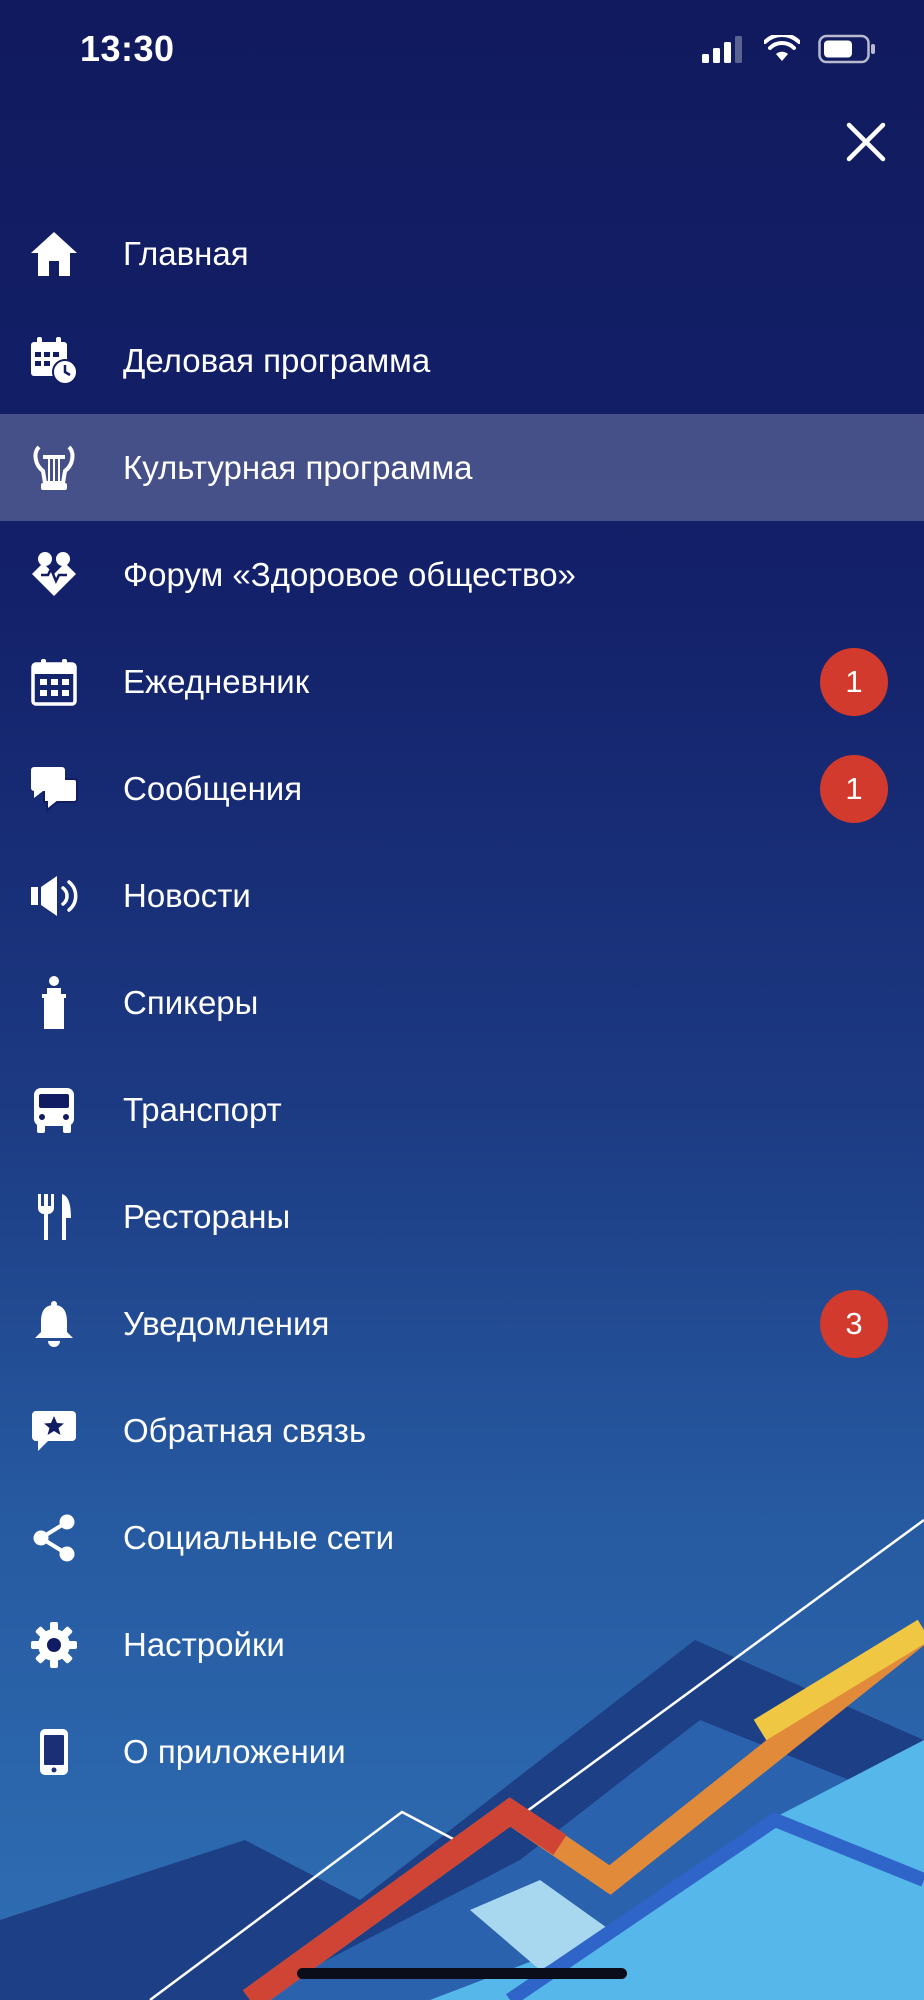 This screenshot has height=2000, width=924. What do you see at coordinates (259, 1537) in the screenshot?
I see `menu-item-label: Социальные сети` at bounding box center [259, 1537].